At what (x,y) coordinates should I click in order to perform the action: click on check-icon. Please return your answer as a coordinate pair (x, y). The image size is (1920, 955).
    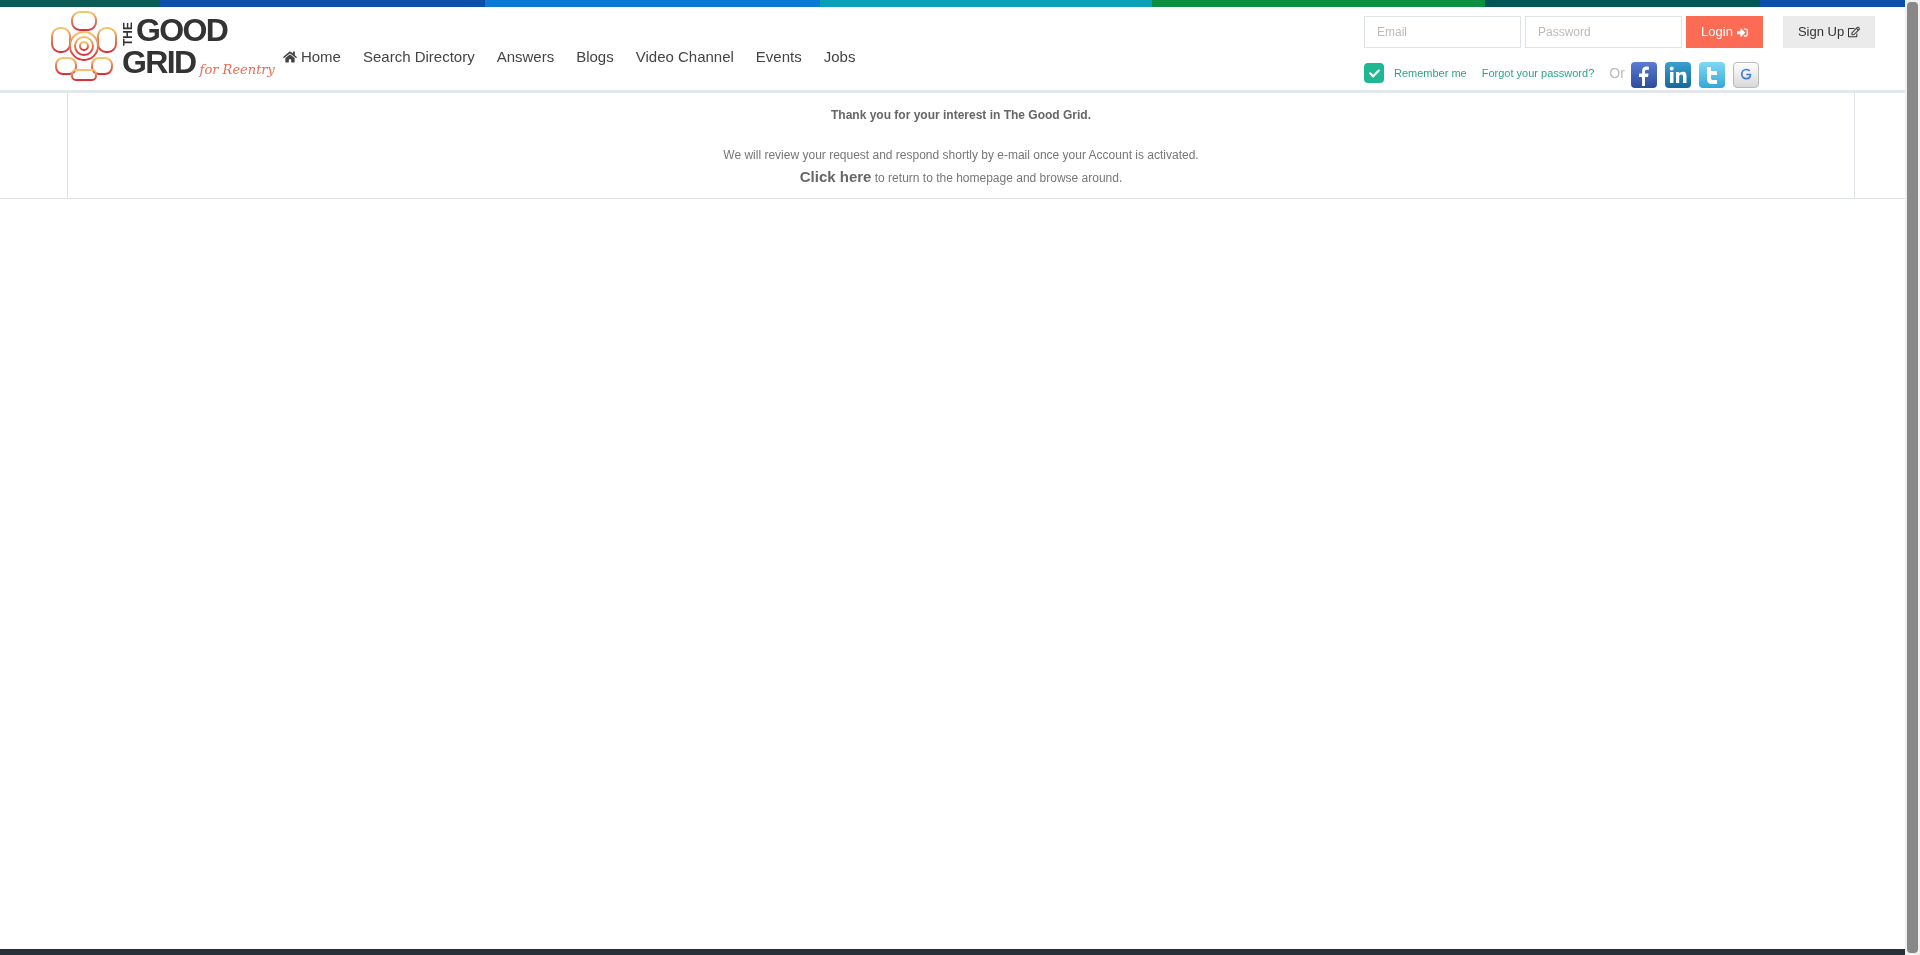
    Looking at the image, I should click on (1374, 73).